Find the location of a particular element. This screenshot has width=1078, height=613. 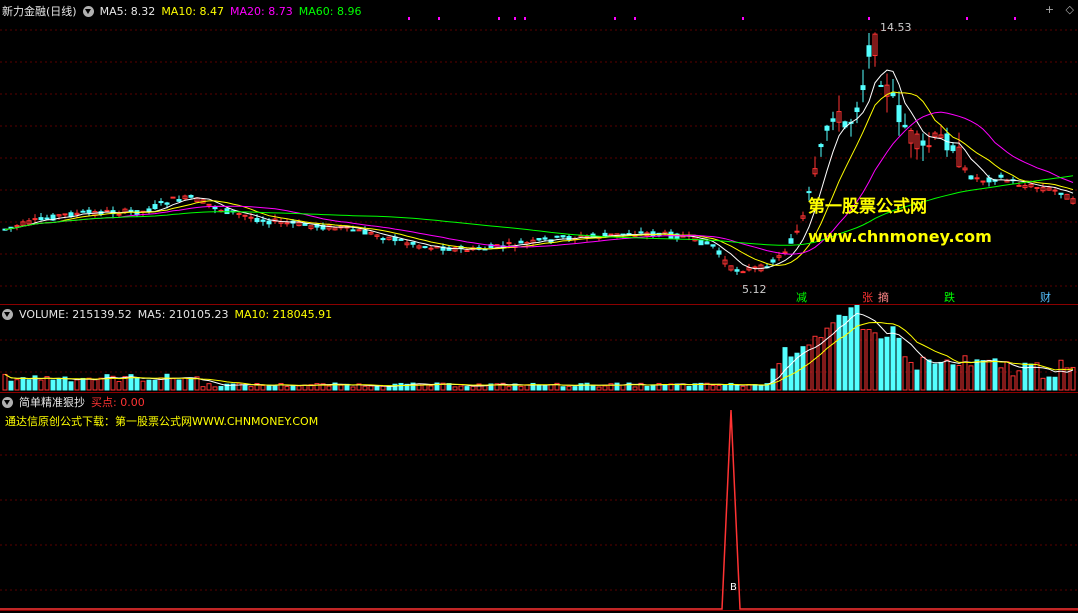

event-tag-5: 财 is located at coordinates (1045, 297).